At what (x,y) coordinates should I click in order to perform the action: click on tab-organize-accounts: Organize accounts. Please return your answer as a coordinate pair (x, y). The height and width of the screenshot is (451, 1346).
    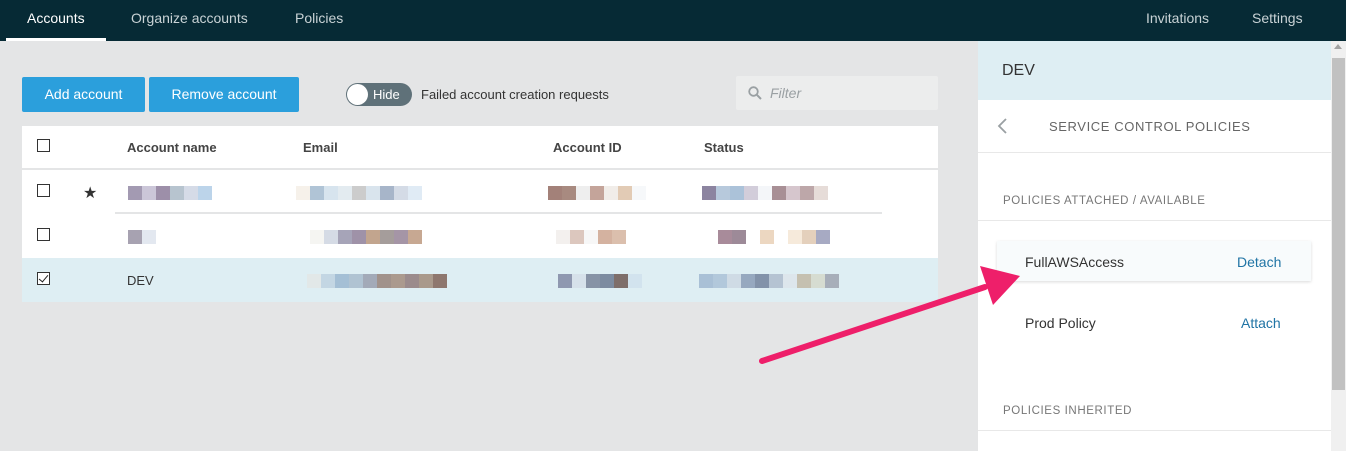
    Looking at the image, I should click on (189, 20).